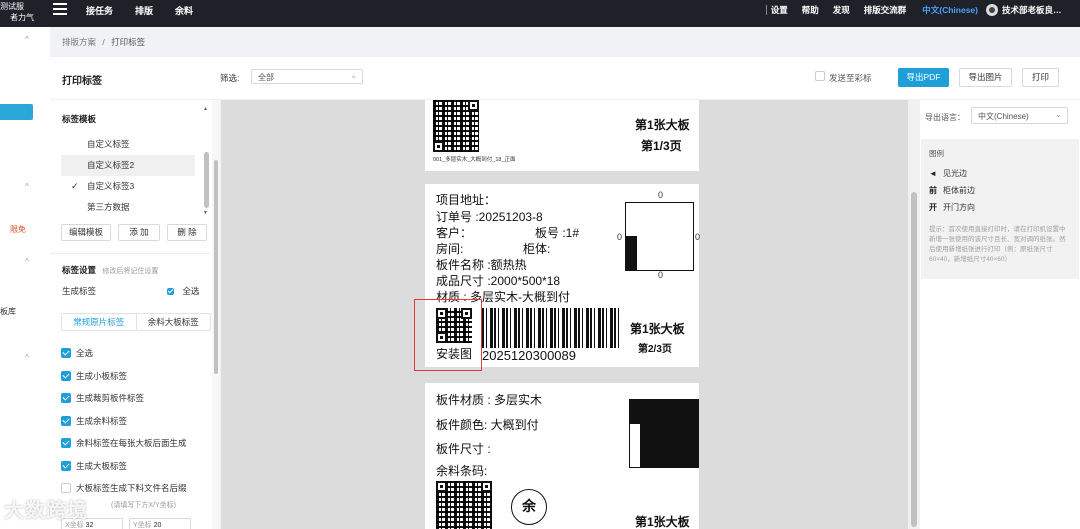 This screenshot has width=1080, height=529. Describe the element at coordinates (307, 76) in the screenshot. I see `filter-select: 全部 ⌄` at that location.